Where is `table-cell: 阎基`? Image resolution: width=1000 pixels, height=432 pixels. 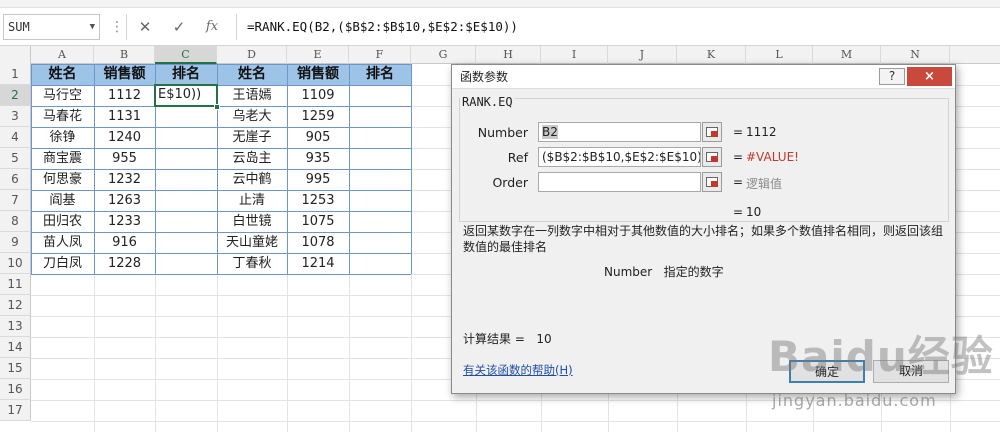
table-cell: 阎基 is located at coordinates (62, 200).